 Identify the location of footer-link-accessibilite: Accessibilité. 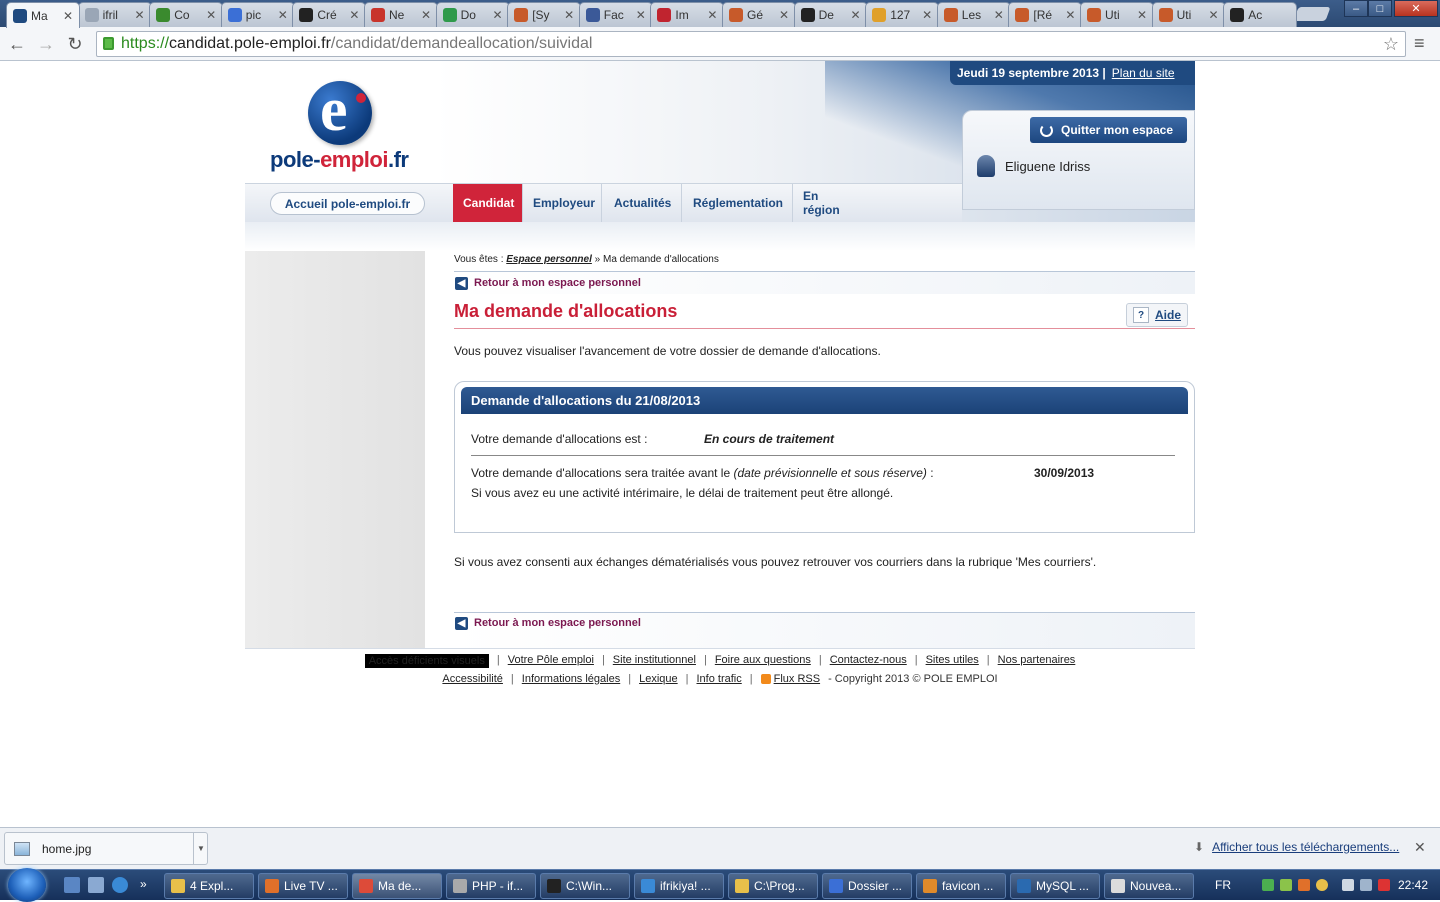
(472, 679).